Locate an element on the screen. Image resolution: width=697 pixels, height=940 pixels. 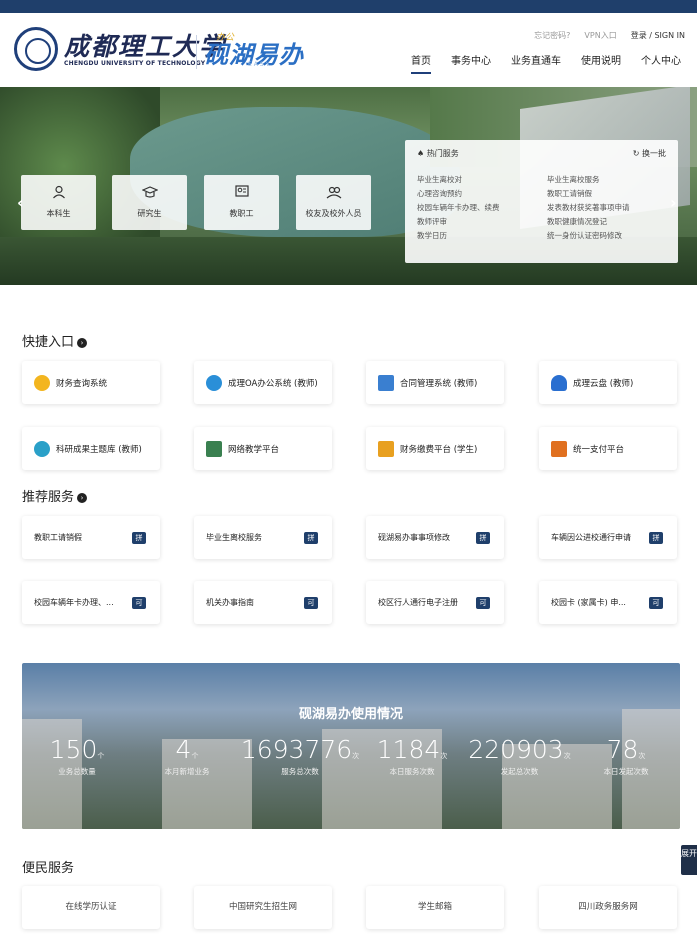
role-card-staff: 教职工 is located at coordinates (241, 202).